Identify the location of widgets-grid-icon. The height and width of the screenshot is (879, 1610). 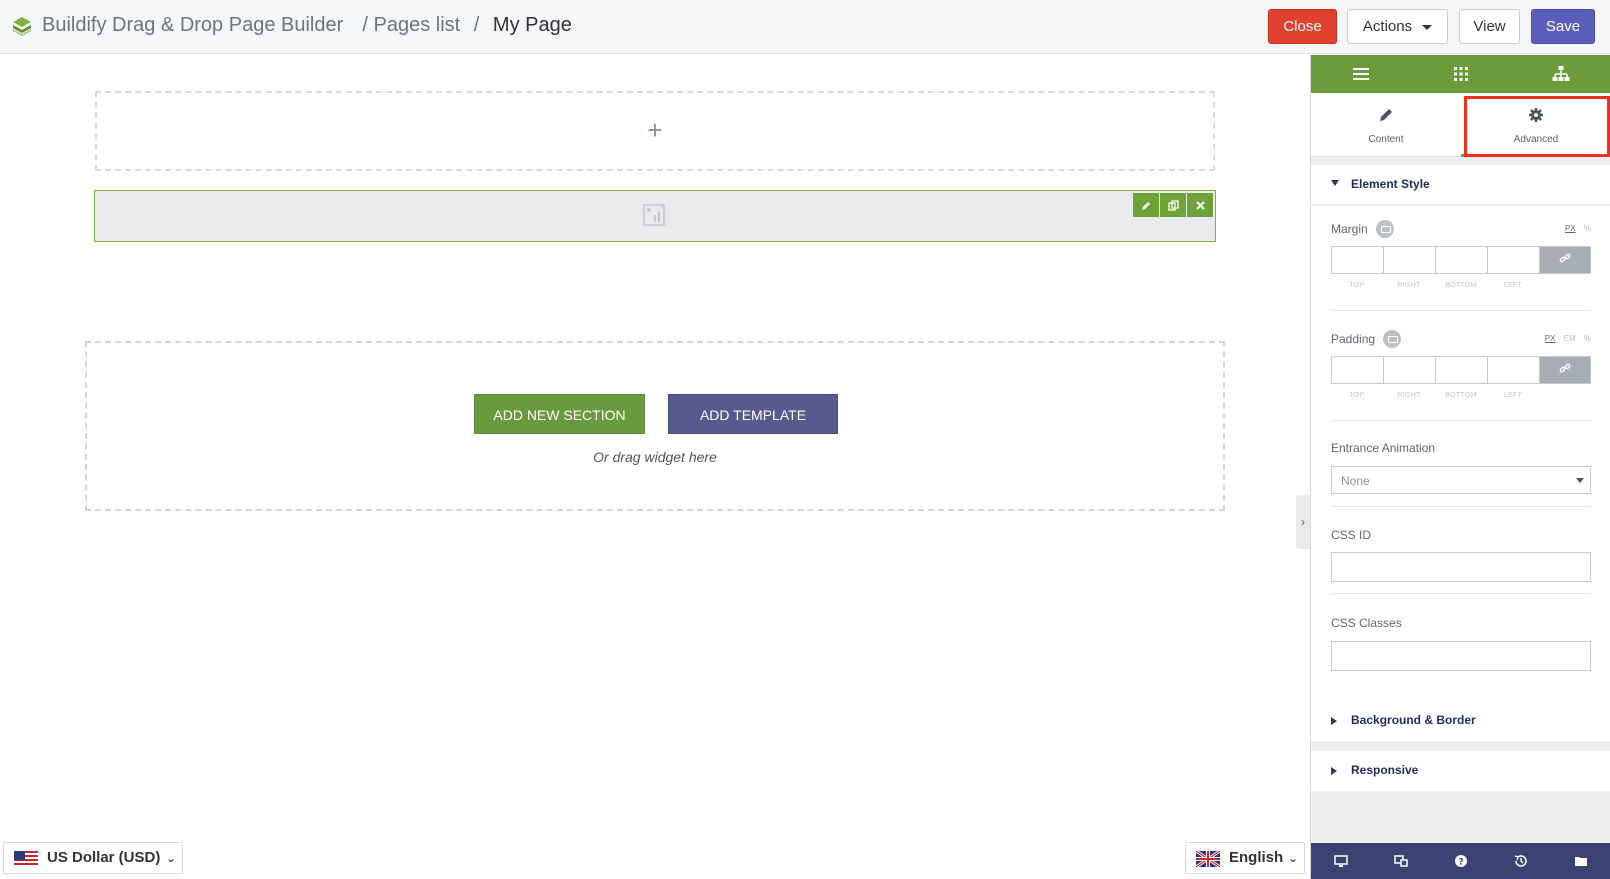
(1461, 74).